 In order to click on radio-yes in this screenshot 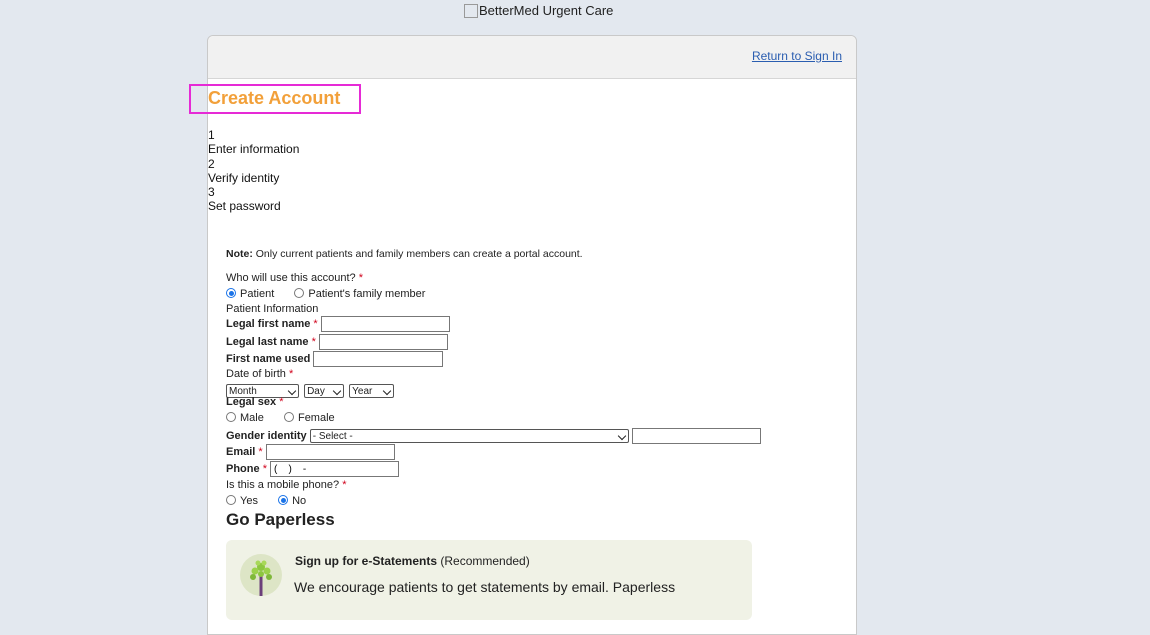, I will do `click(231, 500)`.